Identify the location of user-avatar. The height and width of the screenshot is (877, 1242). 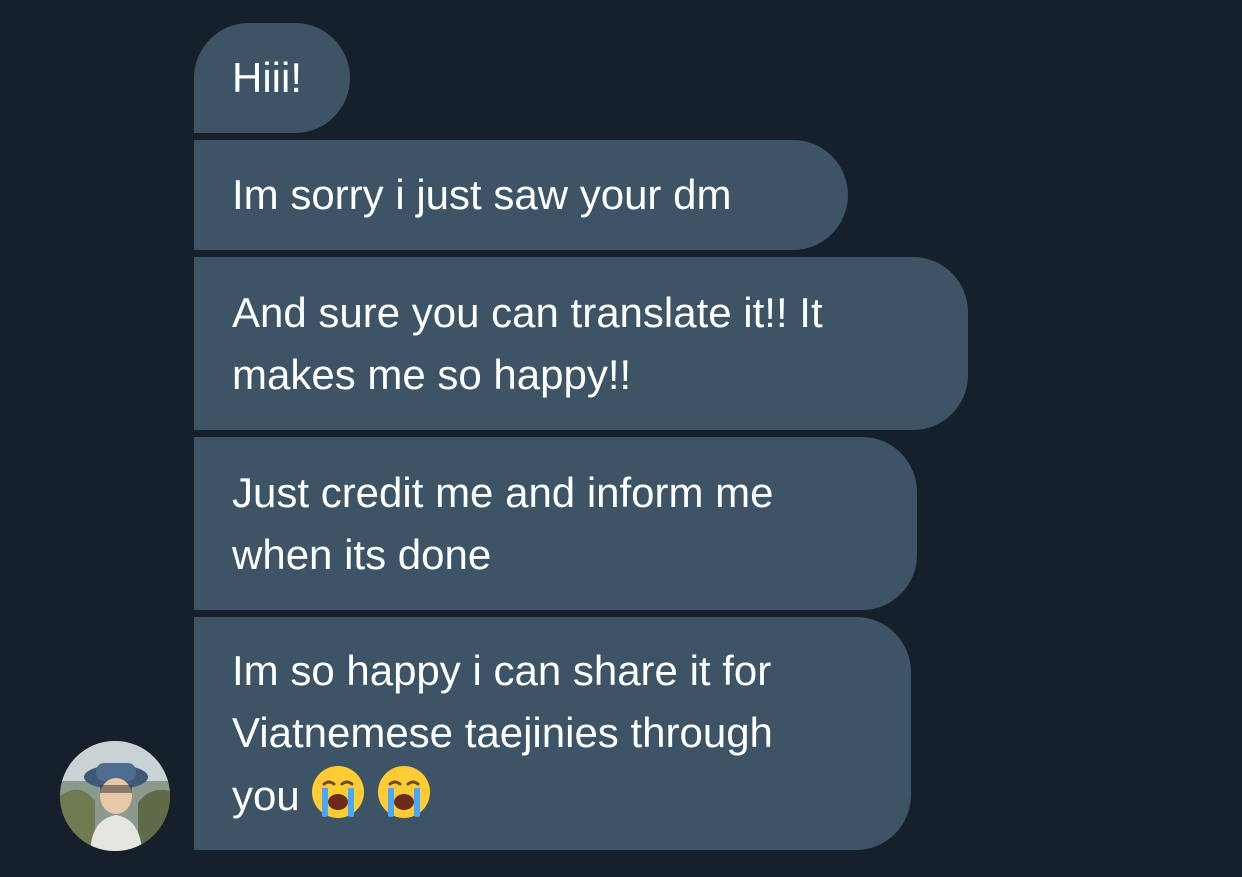
(115, 796).